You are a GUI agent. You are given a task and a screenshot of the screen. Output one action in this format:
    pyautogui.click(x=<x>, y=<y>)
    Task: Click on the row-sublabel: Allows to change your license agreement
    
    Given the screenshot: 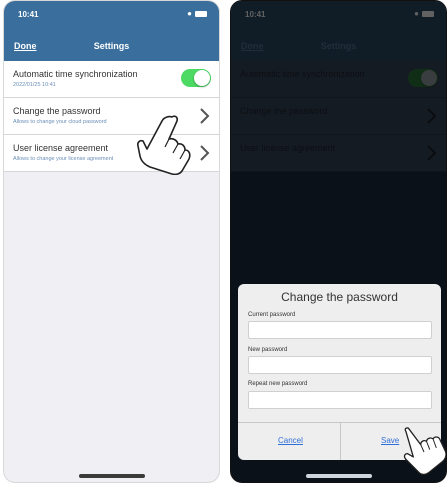 What is the action you would take?
    pyautogui.click(x=63, y=159)
    